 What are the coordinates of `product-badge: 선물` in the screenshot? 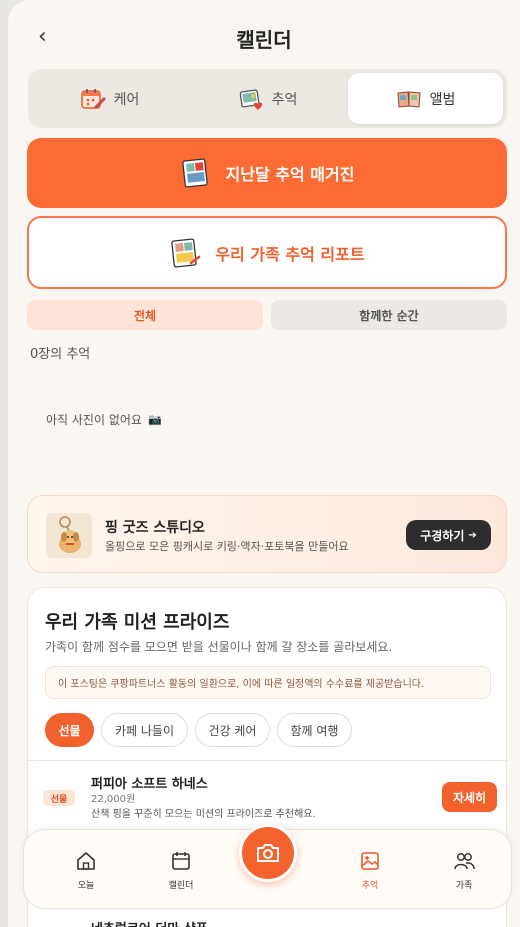 It's located at (59, 798).